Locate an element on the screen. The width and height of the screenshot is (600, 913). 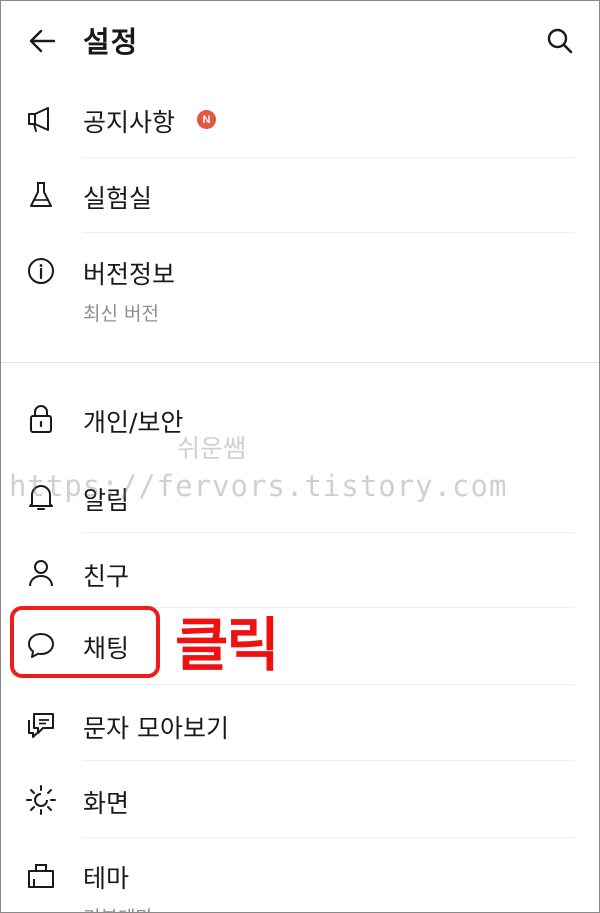
back-button is located at coordinates (42, 41).